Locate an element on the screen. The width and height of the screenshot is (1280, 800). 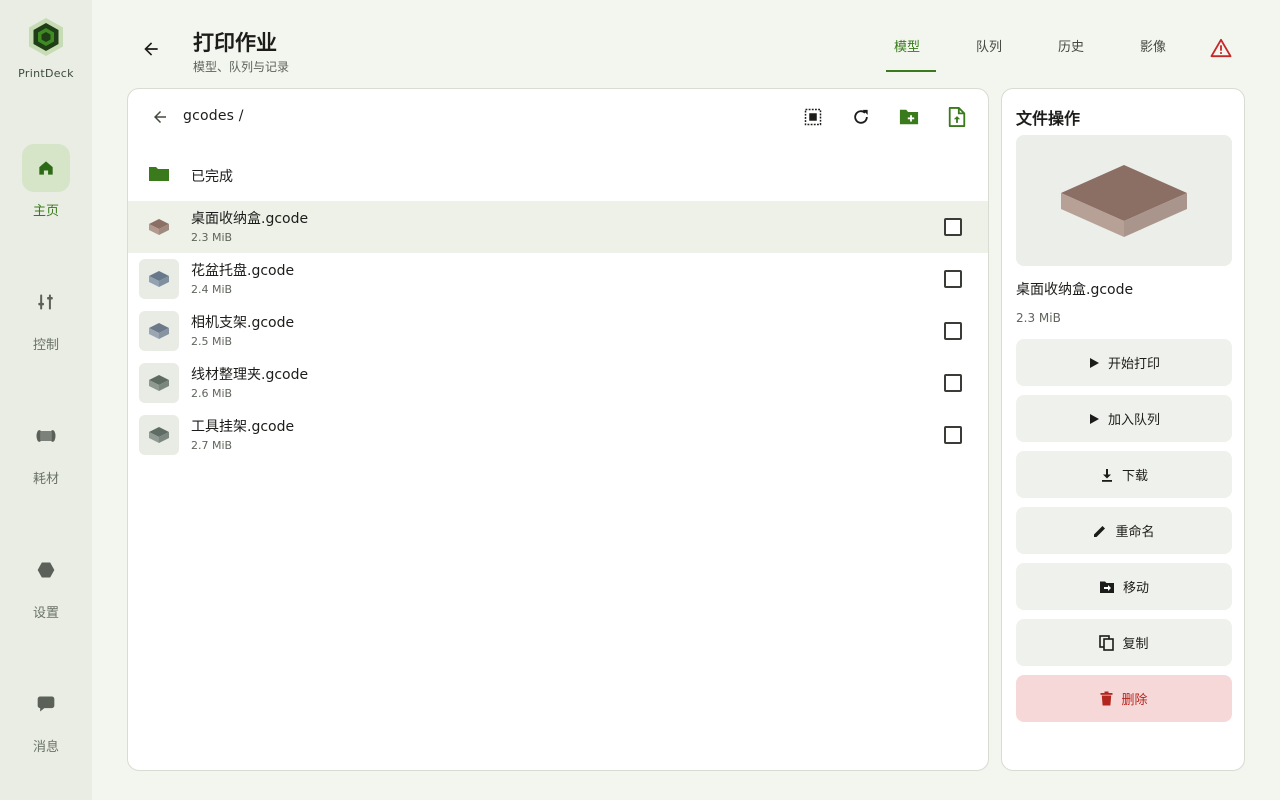
tab-models: 模型 is located at coordinates (907, 51).